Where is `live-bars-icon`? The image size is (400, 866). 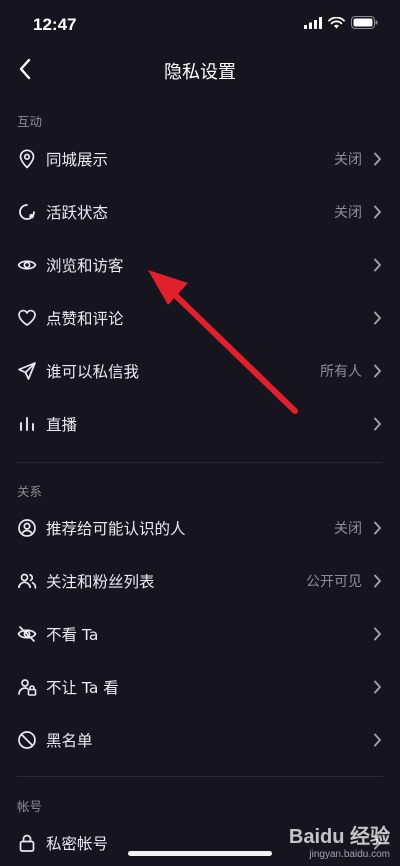
live-bars-icon is located at coordinates (27, 424).